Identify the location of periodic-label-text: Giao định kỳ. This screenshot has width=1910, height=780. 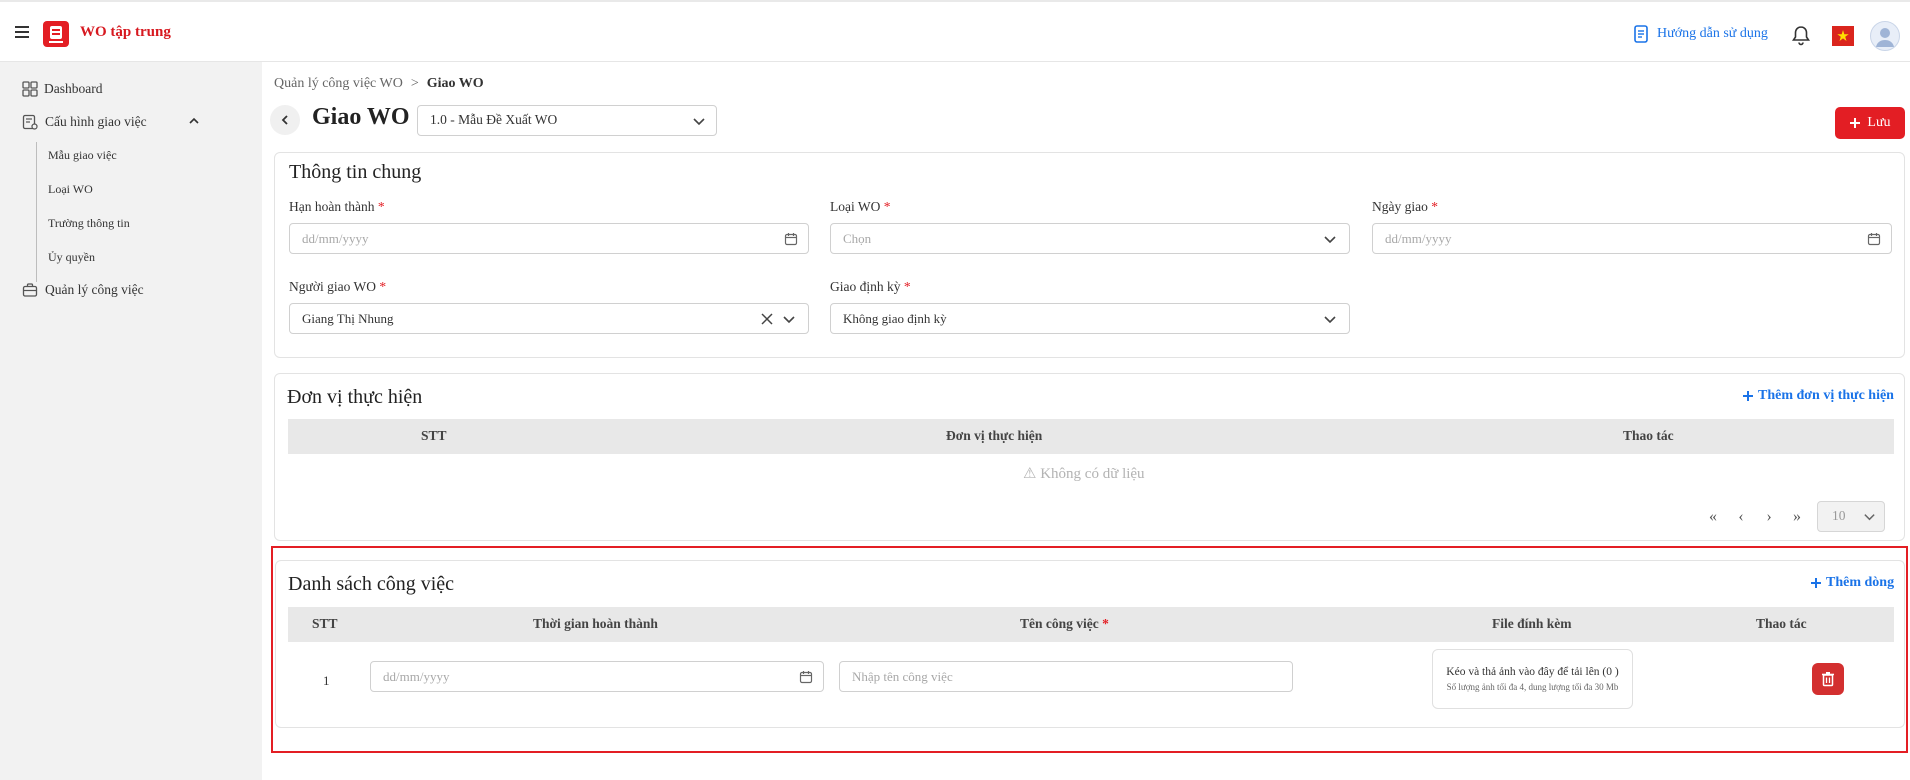
(865, 286).